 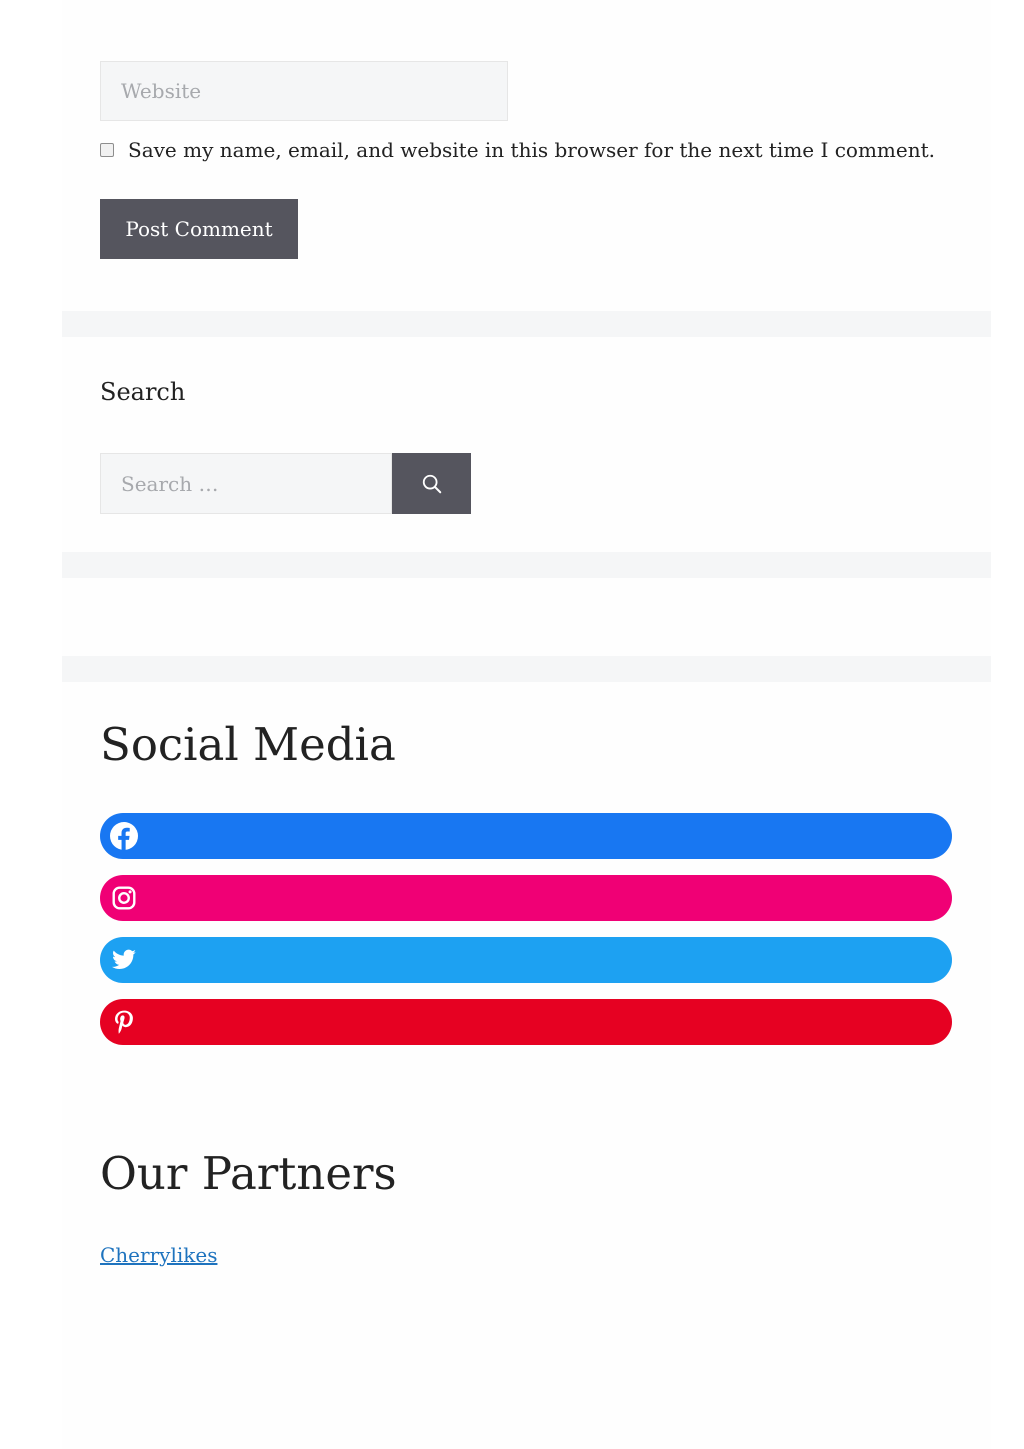 What do you see at coordinates (526, 444) in the screenshot?
I see `search-widget-panel` at bounding box center [526, 444].